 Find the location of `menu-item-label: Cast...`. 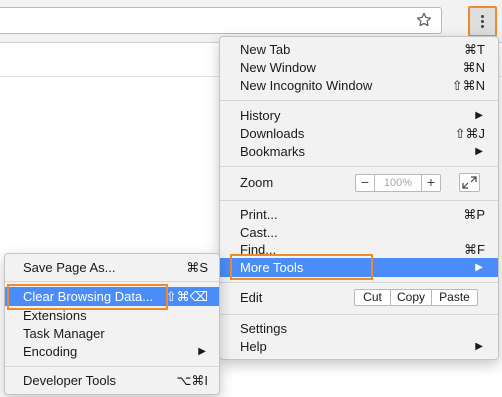

menu-item-label: Cast... is located at coordinates (259, 232).